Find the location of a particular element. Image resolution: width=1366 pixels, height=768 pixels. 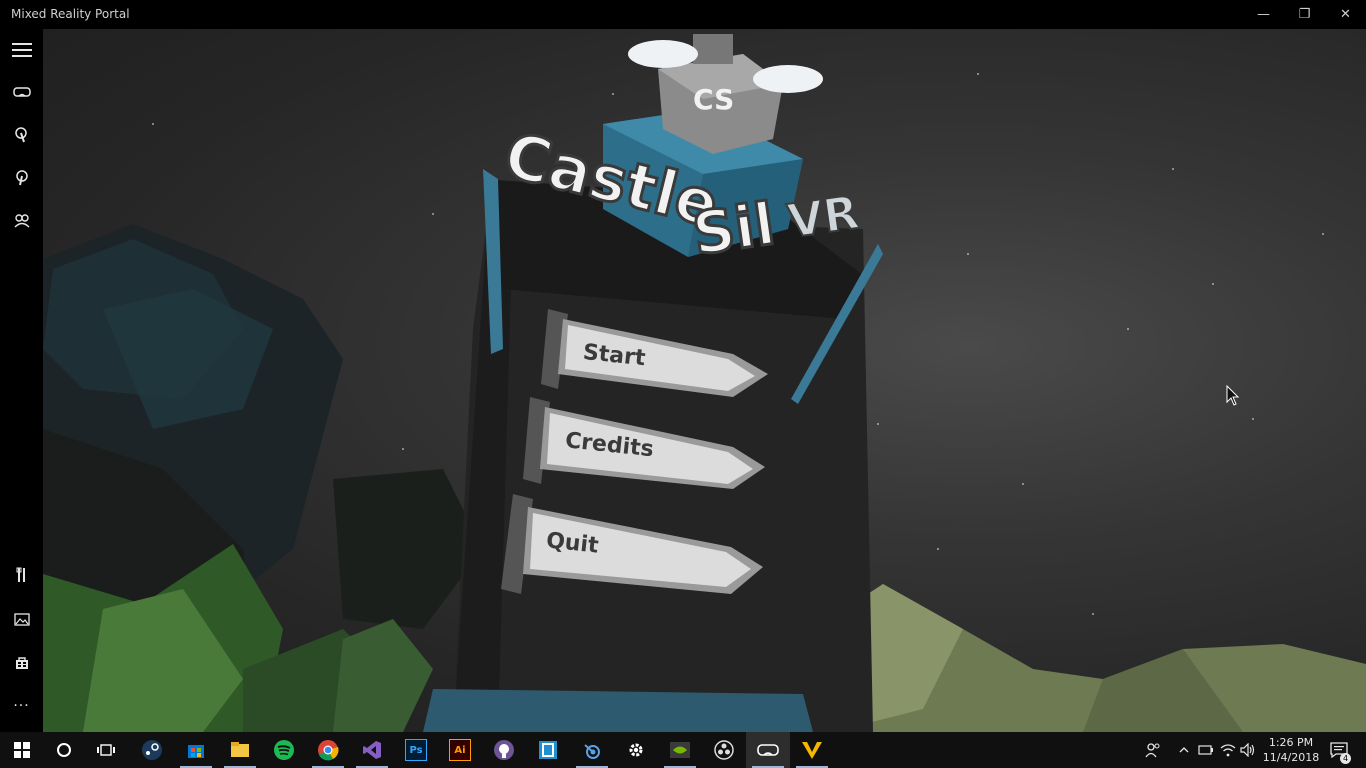

clock-time: 1:26 PM is located at coordinates (1291, 742).